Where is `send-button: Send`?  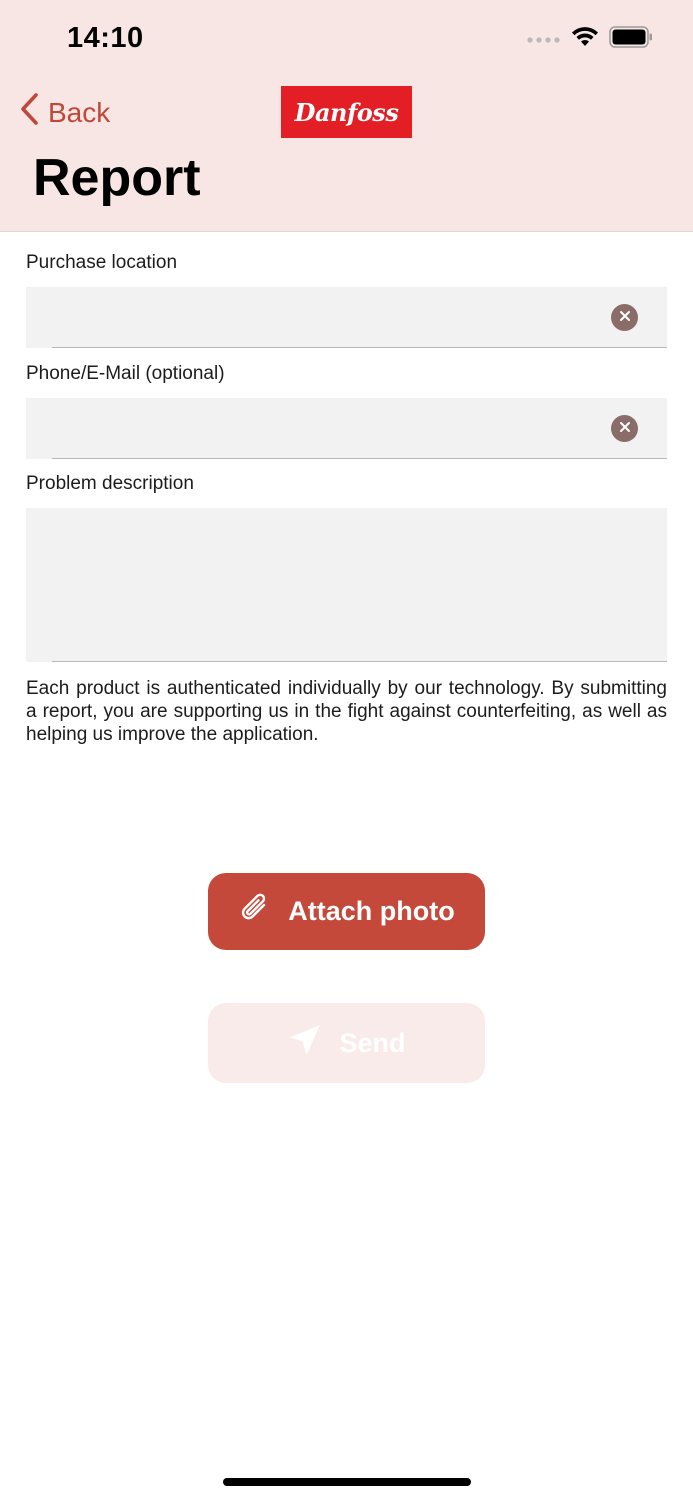 send-button: Send is located at coordinates (346, 1043).